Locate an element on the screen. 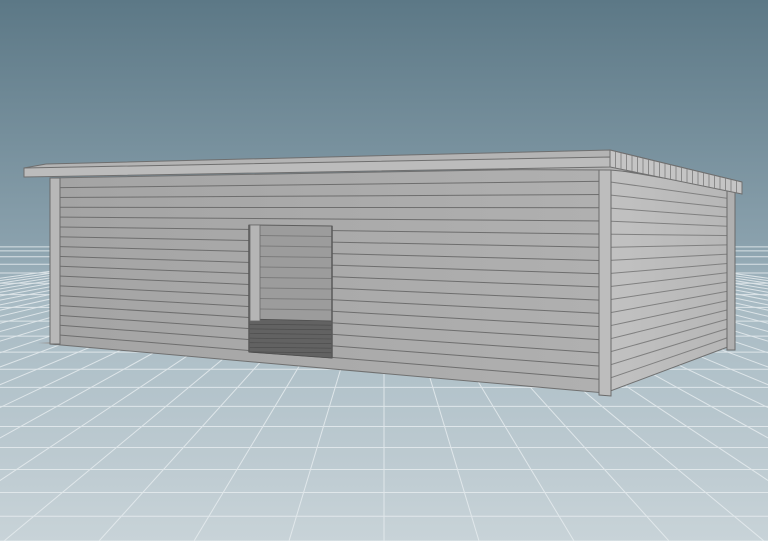  corner-post-back-right is located at coordinates (731, 270).